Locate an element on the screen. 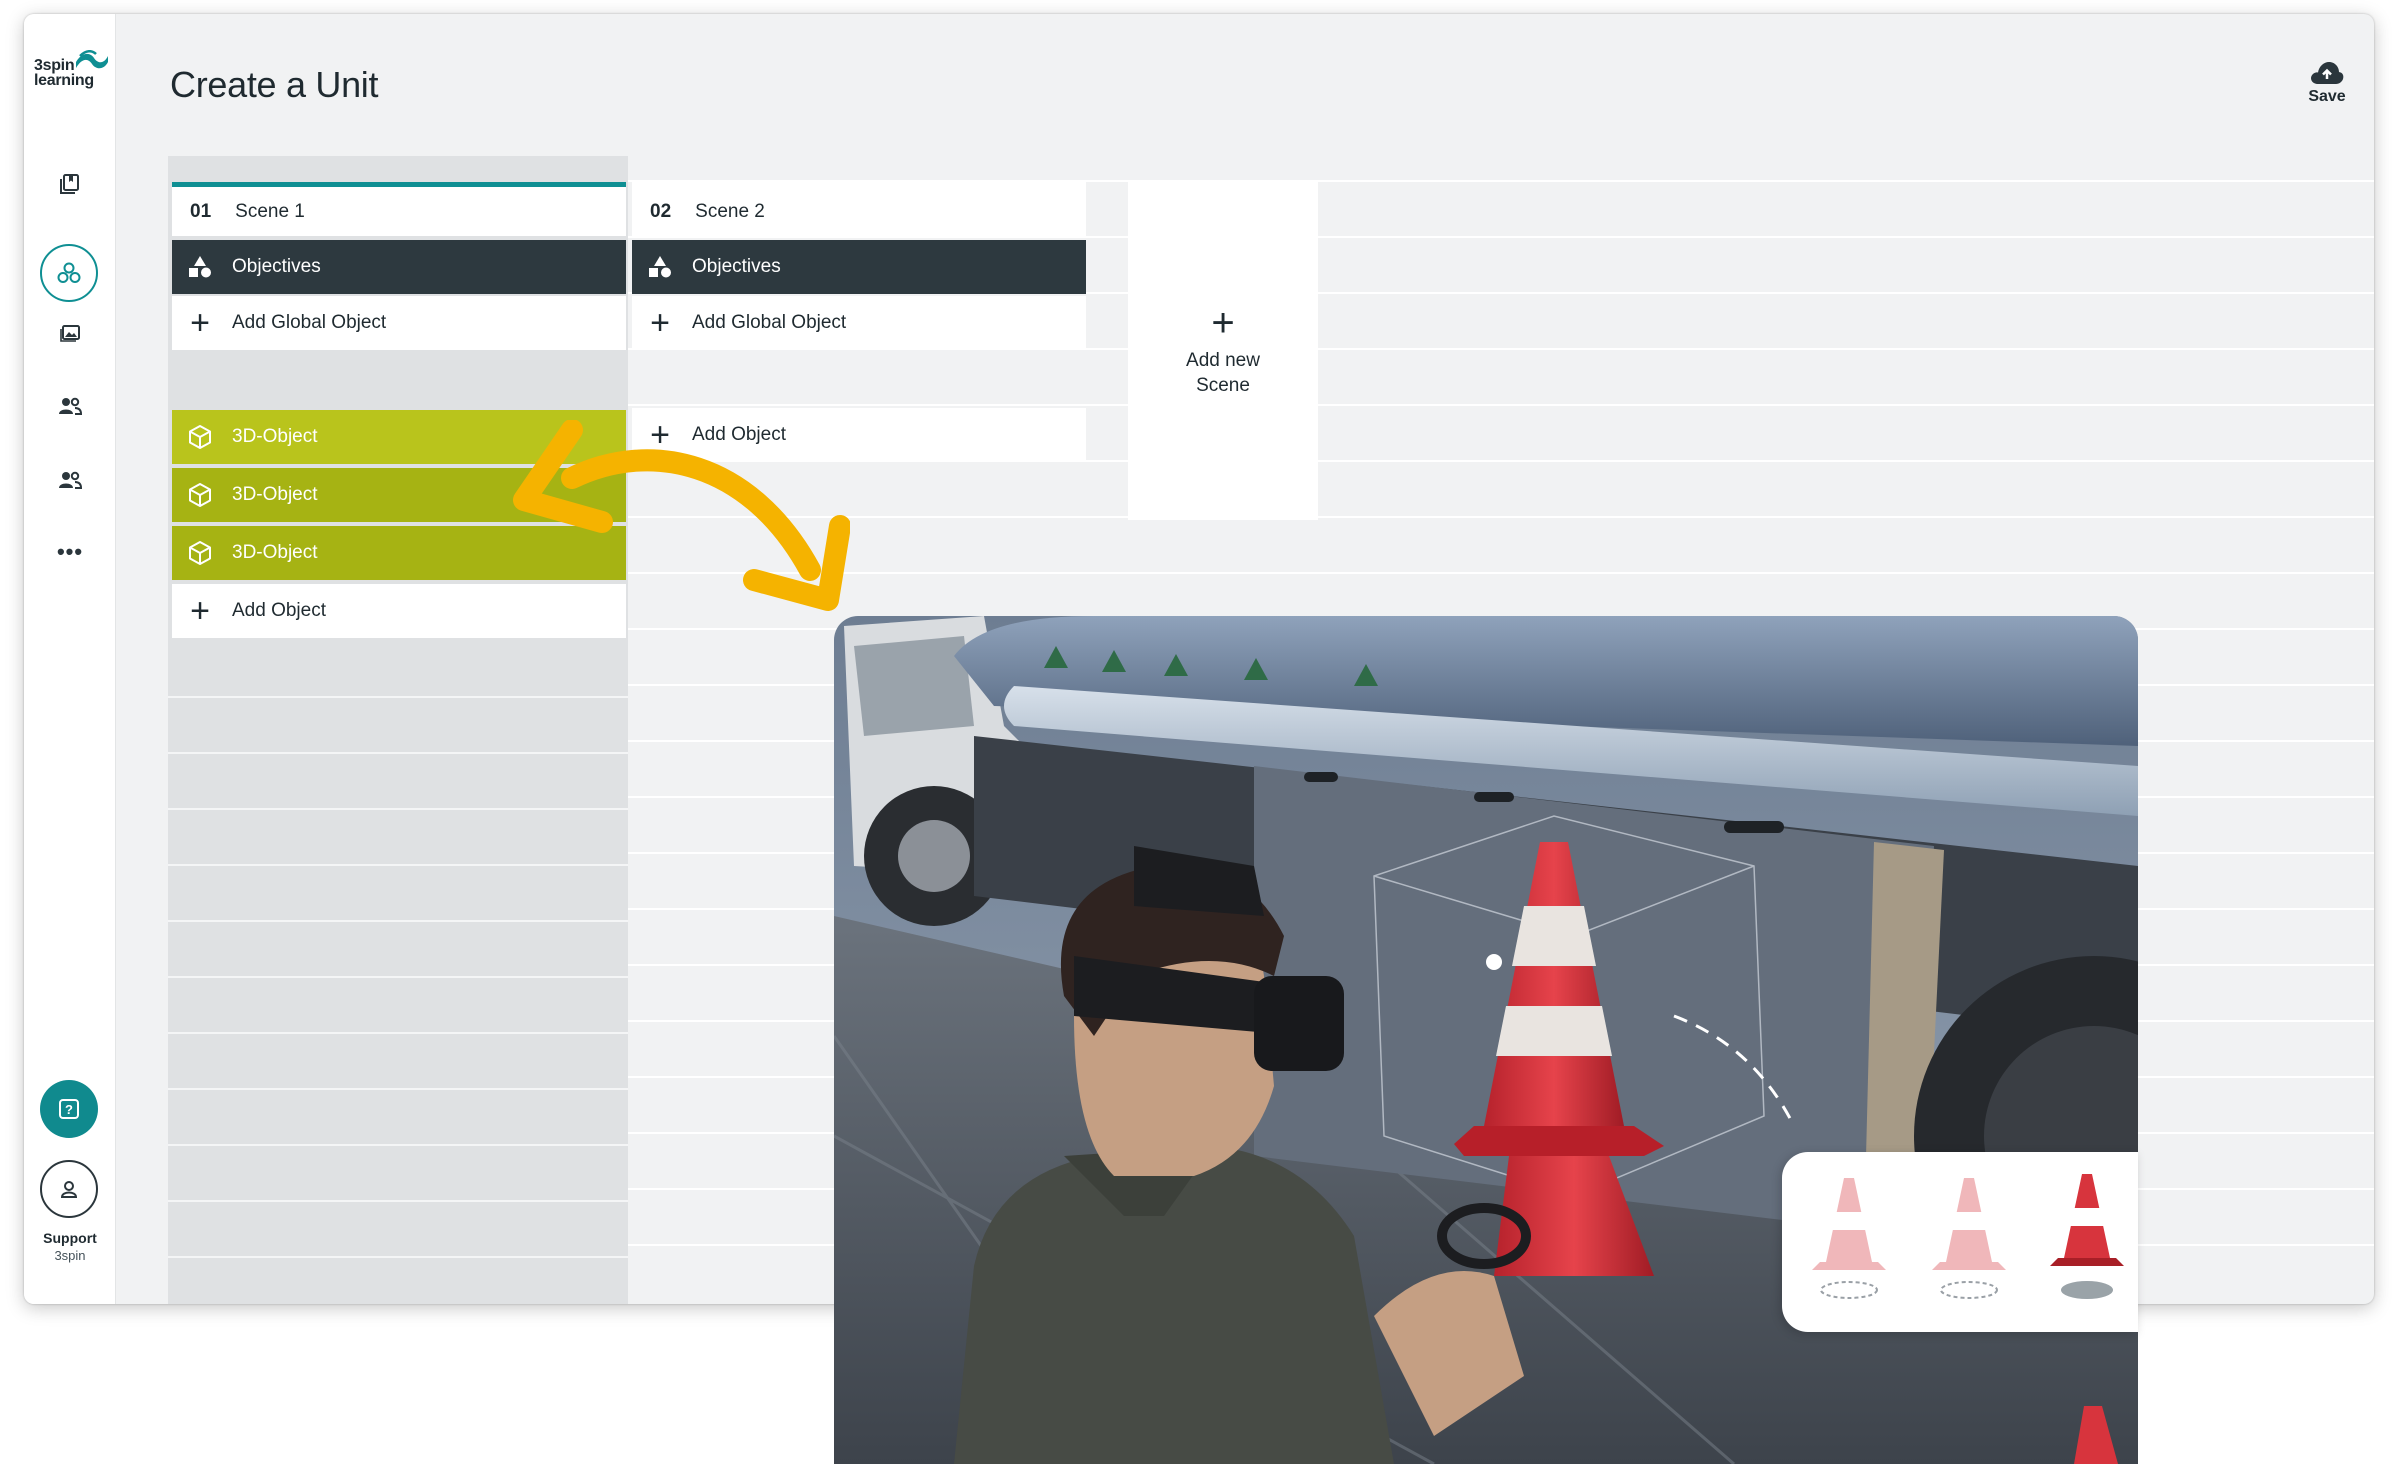 Image resolution: width=2392 pixels, height=1464 pixels. scene-name: Scene 2 is located at coordinates (730, 211).